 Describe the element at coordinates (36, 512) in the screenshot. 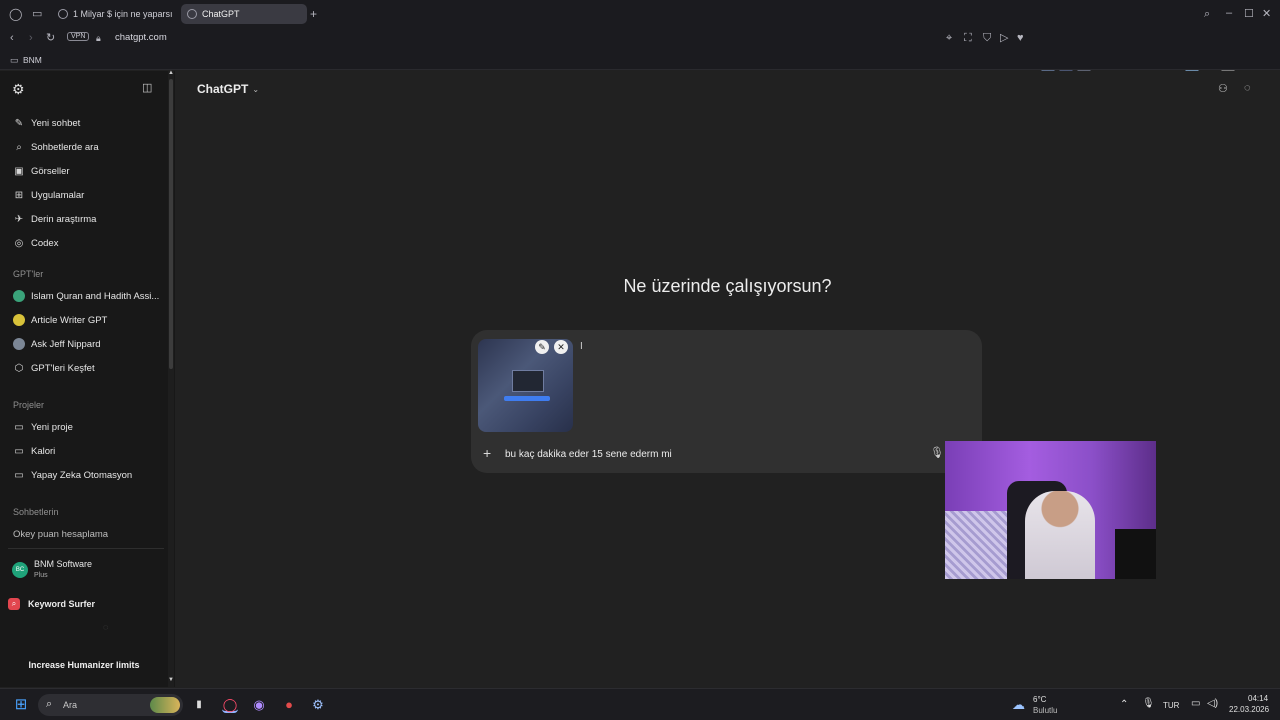

I see `chats-heading: Sohbetlerin` at that location.